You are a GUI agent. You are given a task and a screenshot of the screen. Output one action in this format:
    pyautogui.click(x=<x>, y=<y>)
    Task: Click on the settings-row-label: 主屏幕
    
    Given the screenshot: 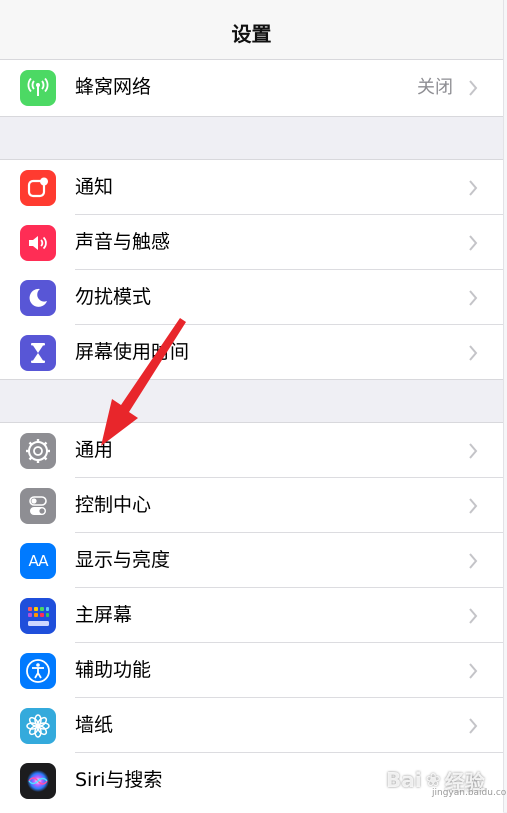 What is the action you would take?
    pyautogui.click(x=104, y=615)
    